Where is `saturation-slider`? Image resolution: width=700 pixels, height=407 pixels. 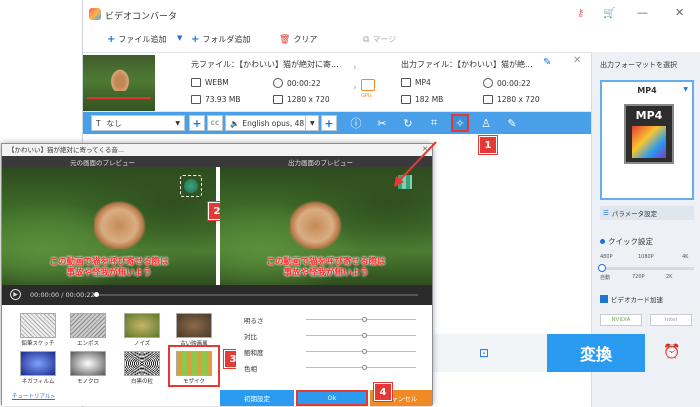
saturation-slider is located at coordinates (361, 351).